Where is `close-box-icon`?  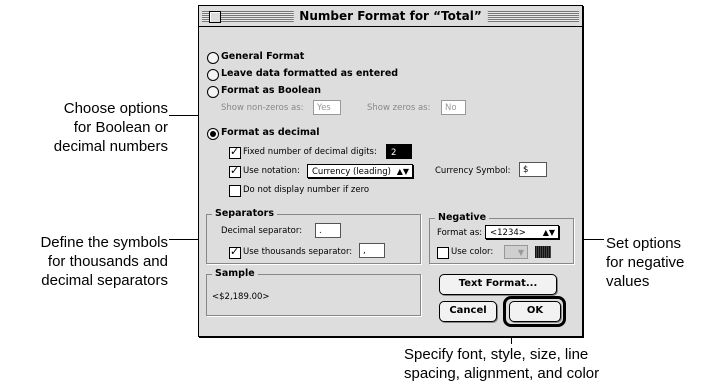
close-box-icon is located at coordinates (215, 17).